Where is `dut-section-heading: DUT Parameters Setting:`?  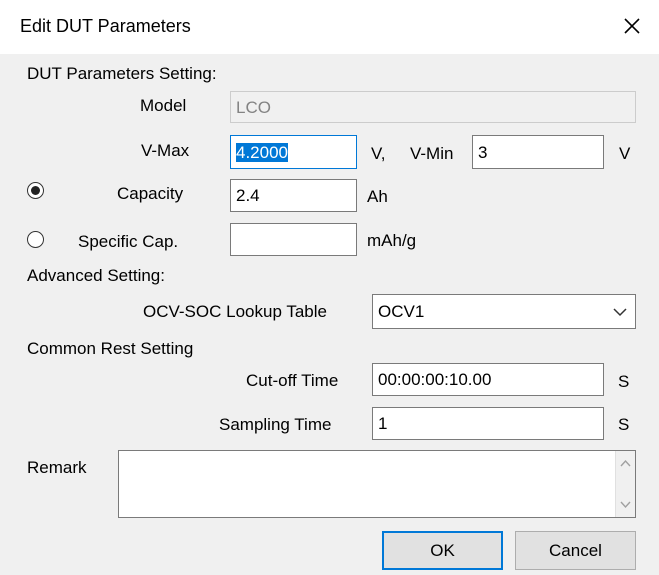
dut-section-heading: DUT Parameters Setting: is located at coordinates (122, 73).